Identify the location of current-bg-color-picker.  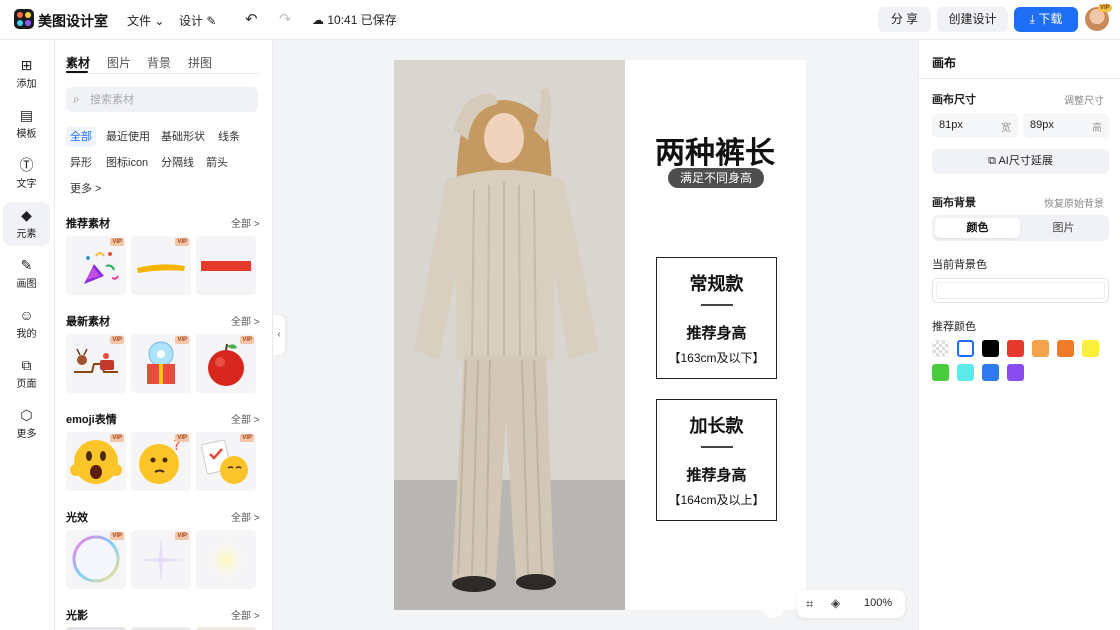
(1020, 290).